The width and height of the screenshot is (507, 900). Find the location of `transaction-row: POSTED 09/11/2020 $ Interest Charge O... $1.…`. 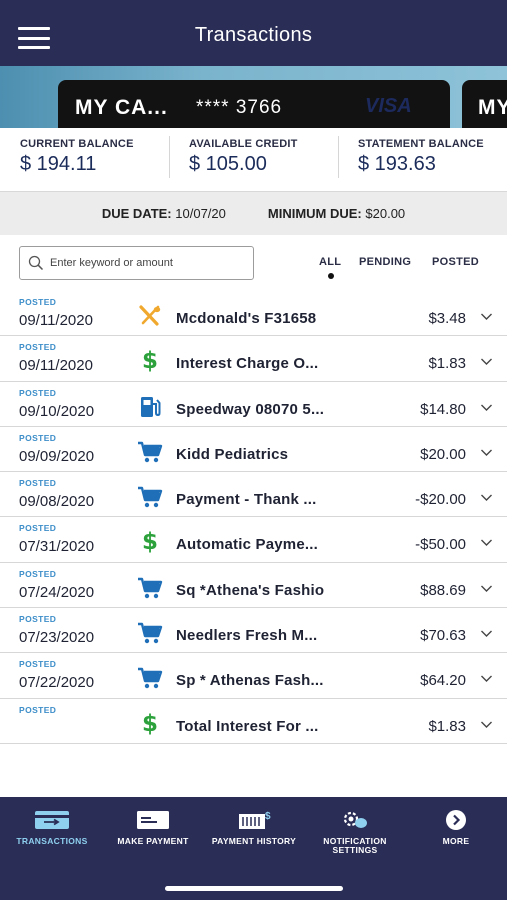

transaction-row: POSTED 09/11/2020 $ Interest Charge O... $1.… is located at coordinates (253, 359).